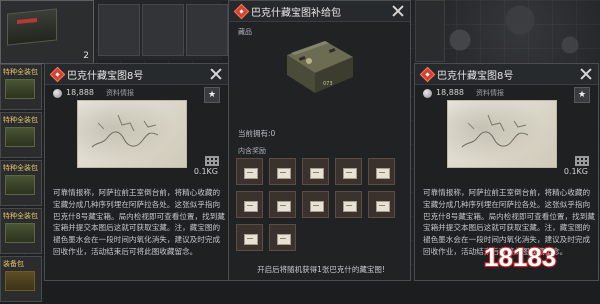 This screenshot has height=304, width=600. What do you see at coordinates (328, 84) in the screenshot?
I see `crate-marking: 073` at bounding box center [328, 84].